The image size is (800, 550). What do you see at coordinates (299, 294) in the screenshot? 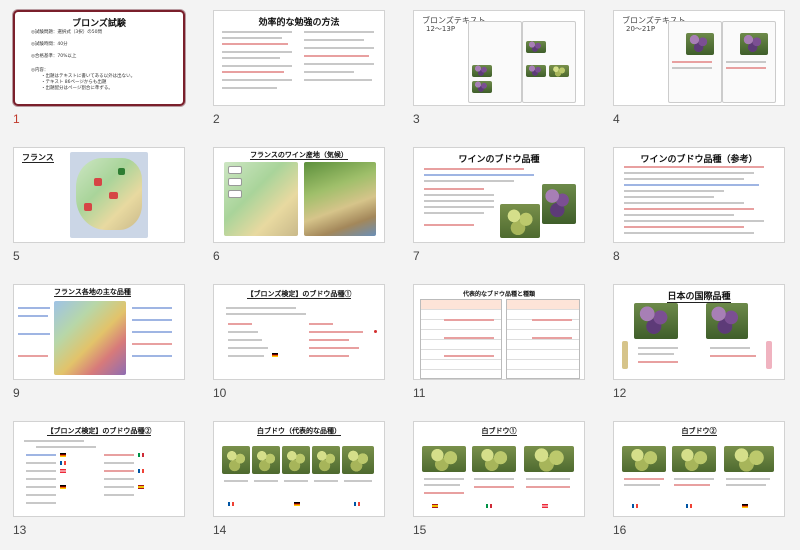
I see `slide-title: 【ブロンズ検定】のブドウ品種①` at bounding box center [299, 294].